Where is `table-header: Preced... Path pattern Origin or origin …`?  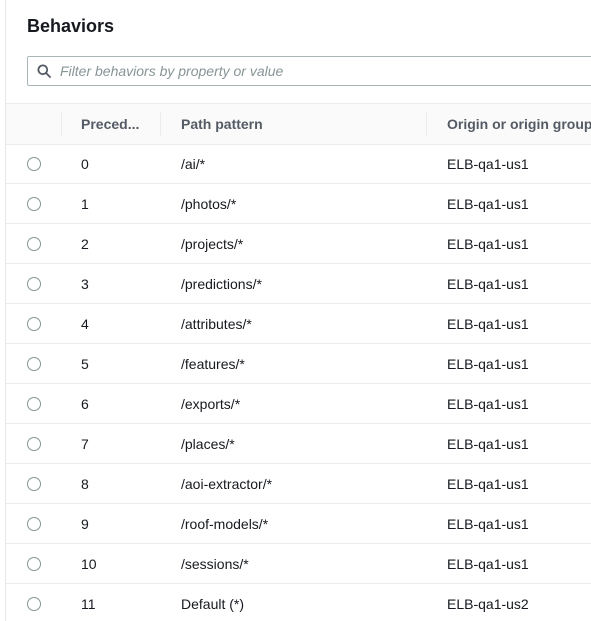
table-header: Preced... Path pattern Origin or origin … is located at coordinates (298, 124).